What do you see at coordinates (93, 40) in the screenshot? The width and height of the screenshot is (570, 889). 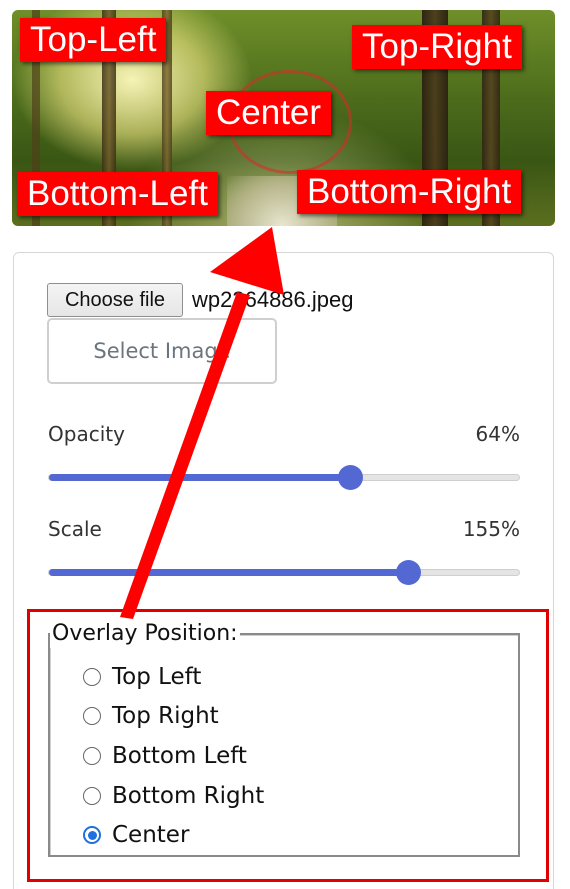 I see `overlay-label-top-left: Top-Left` at bounding box center [93, 40].